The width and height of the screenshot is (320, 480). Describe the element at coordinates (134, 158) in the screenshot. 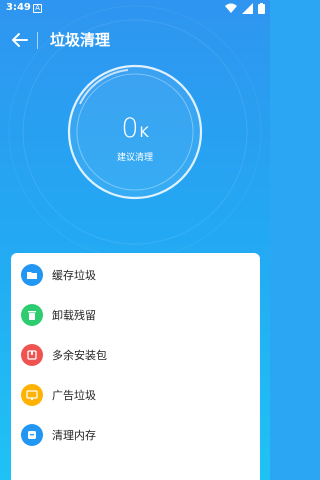

I see `gauge-label: 建议清理` at that location.